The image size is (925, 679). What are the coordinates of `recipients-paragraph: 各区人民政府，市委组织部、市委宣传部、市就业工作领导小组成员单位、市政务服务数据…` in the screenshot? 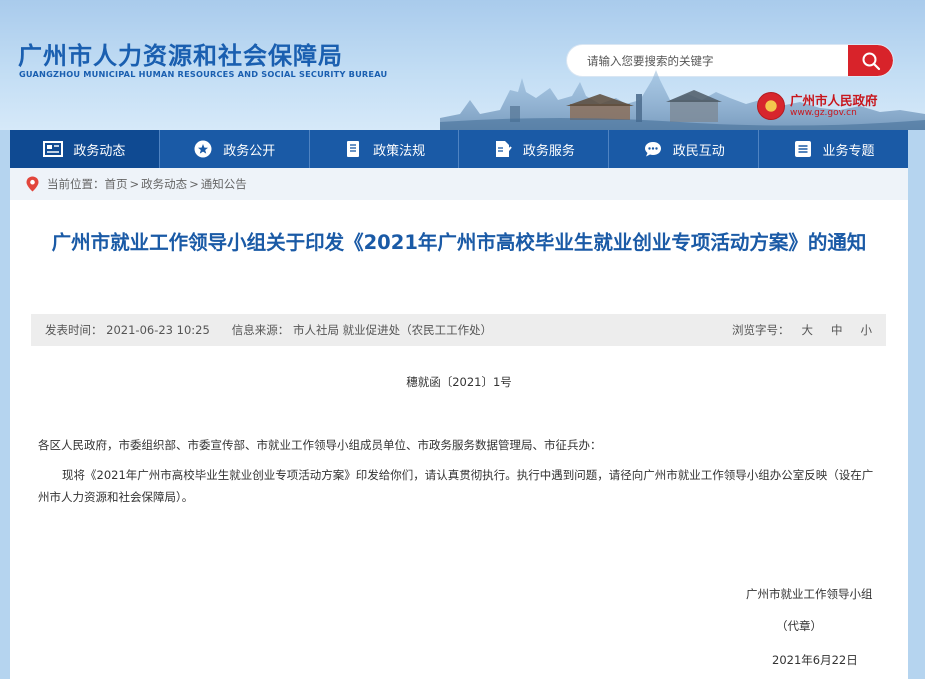 It's located at (320, 445).